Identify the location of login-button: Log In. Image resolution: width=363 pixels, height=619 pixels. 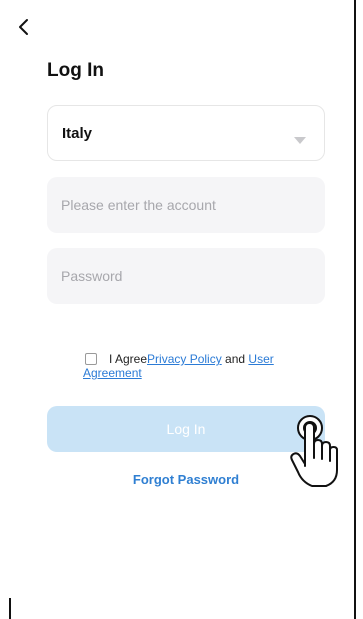
(186, 429).